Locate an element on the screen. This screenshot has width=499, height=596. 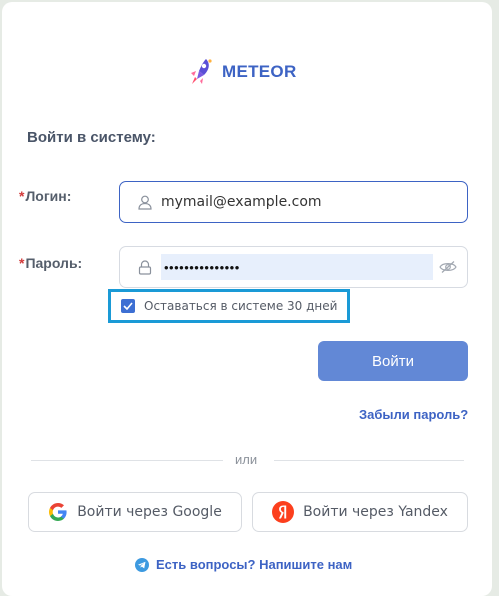
google-login-button: Войти через Google is located at coordinates (135, 512).